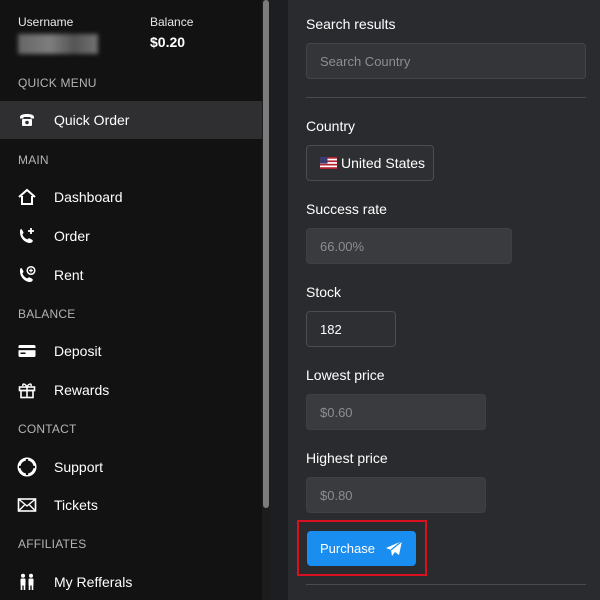 This screenshot has height=600, width=600. I want to click on phone-icon, so click(27, 120).